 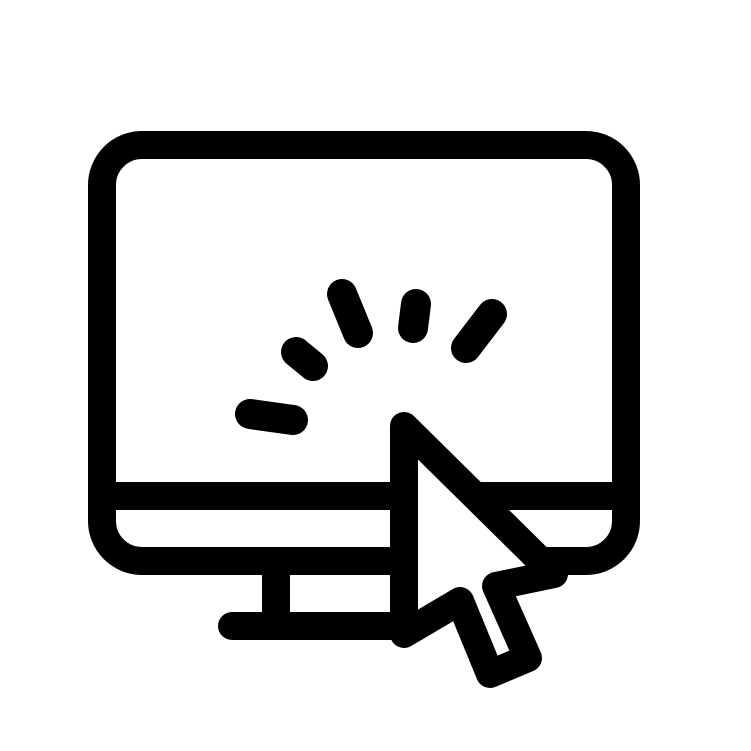 What do you see at coordinates (371, 357) in the screenshot?
I see `click-burst-icon` at bounding box center [371, 357].